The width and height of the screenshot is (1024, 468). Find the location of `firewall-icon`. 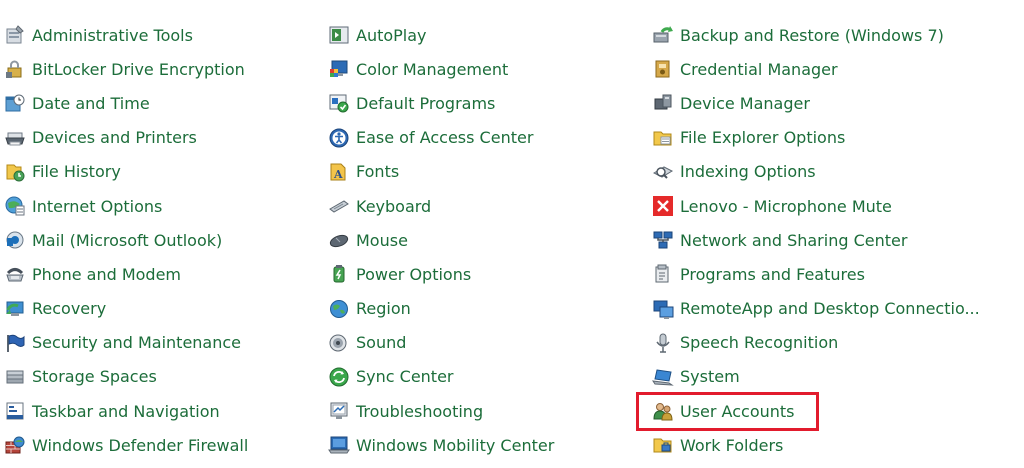

firewall-icon is located at coordinates (15, 445).